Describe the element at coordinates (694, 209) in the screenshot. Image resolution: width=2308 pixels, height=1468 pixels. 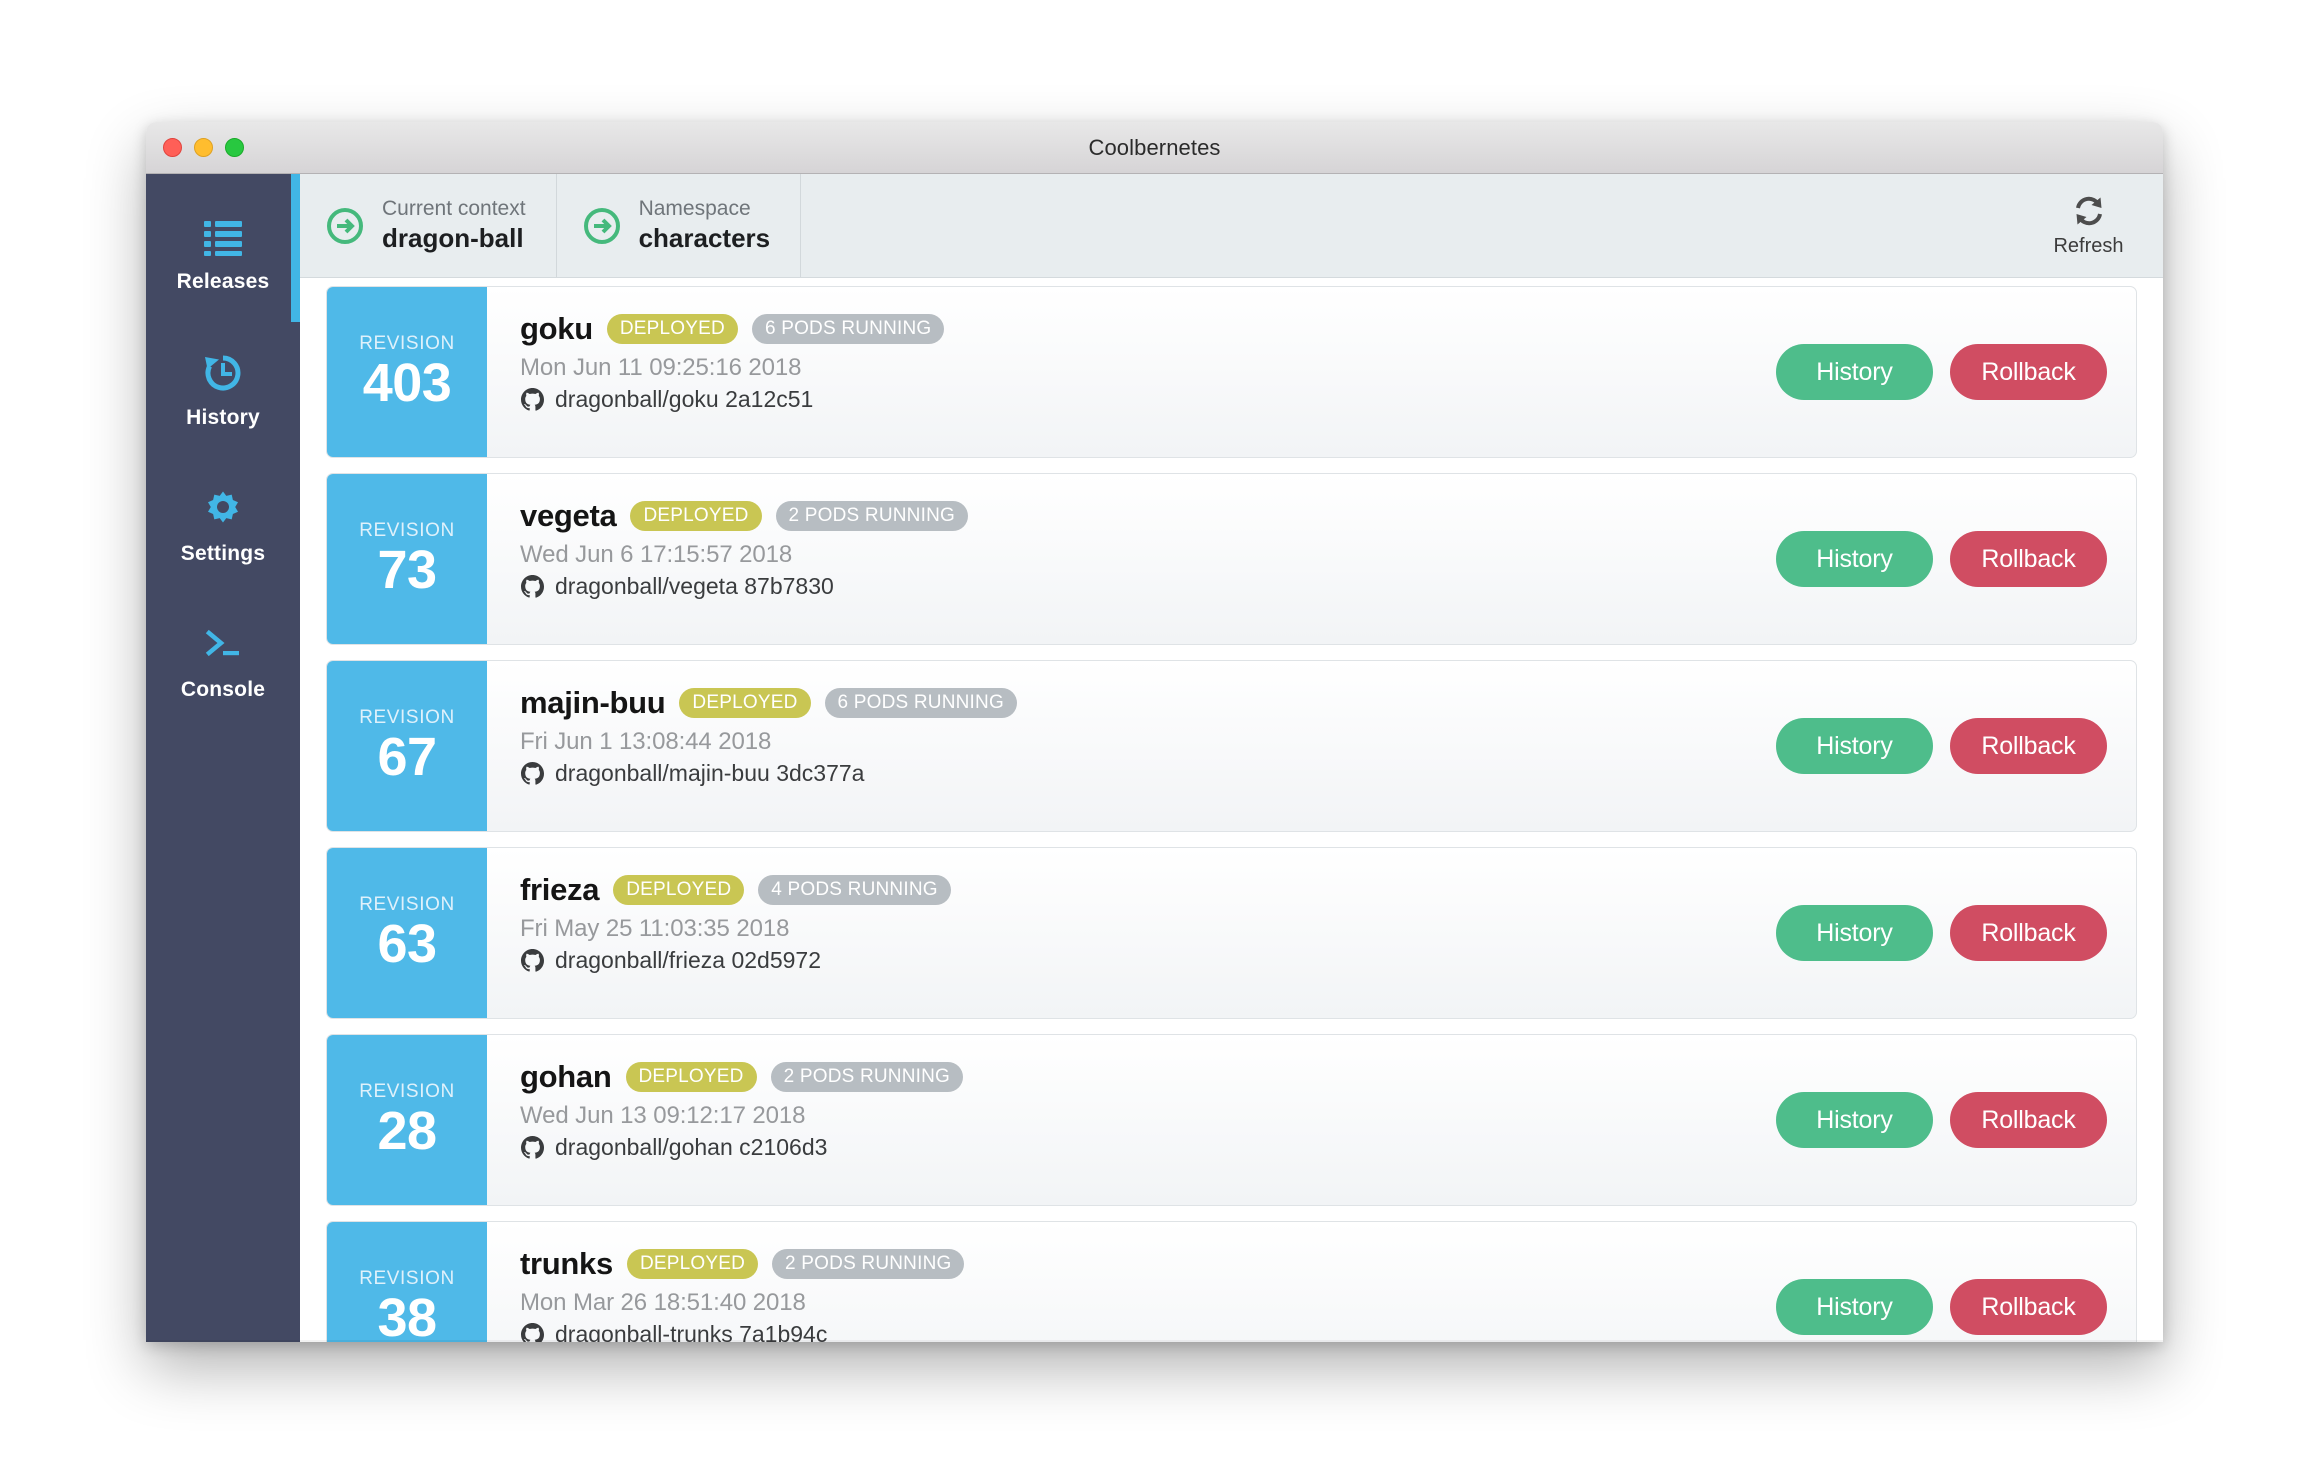
I see `namespace-label: Namespace` at that location.